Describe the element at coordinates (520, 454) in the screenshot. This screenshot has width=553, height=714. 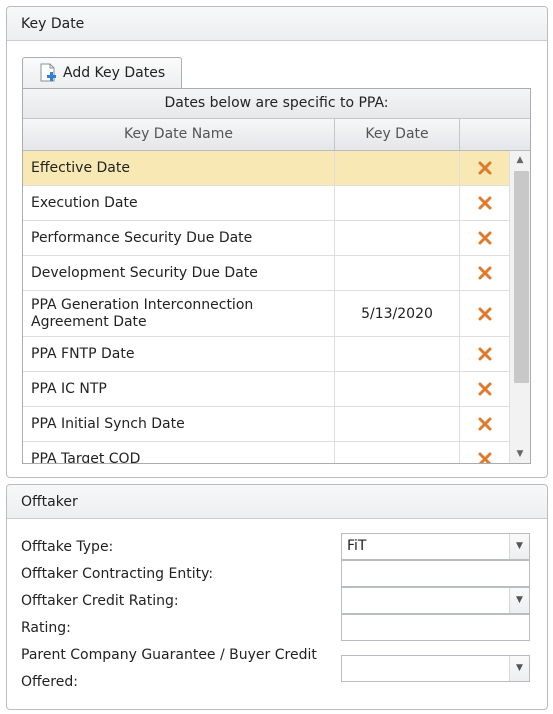
I see `scroll-down-arrow-icon: ▼` at that location.